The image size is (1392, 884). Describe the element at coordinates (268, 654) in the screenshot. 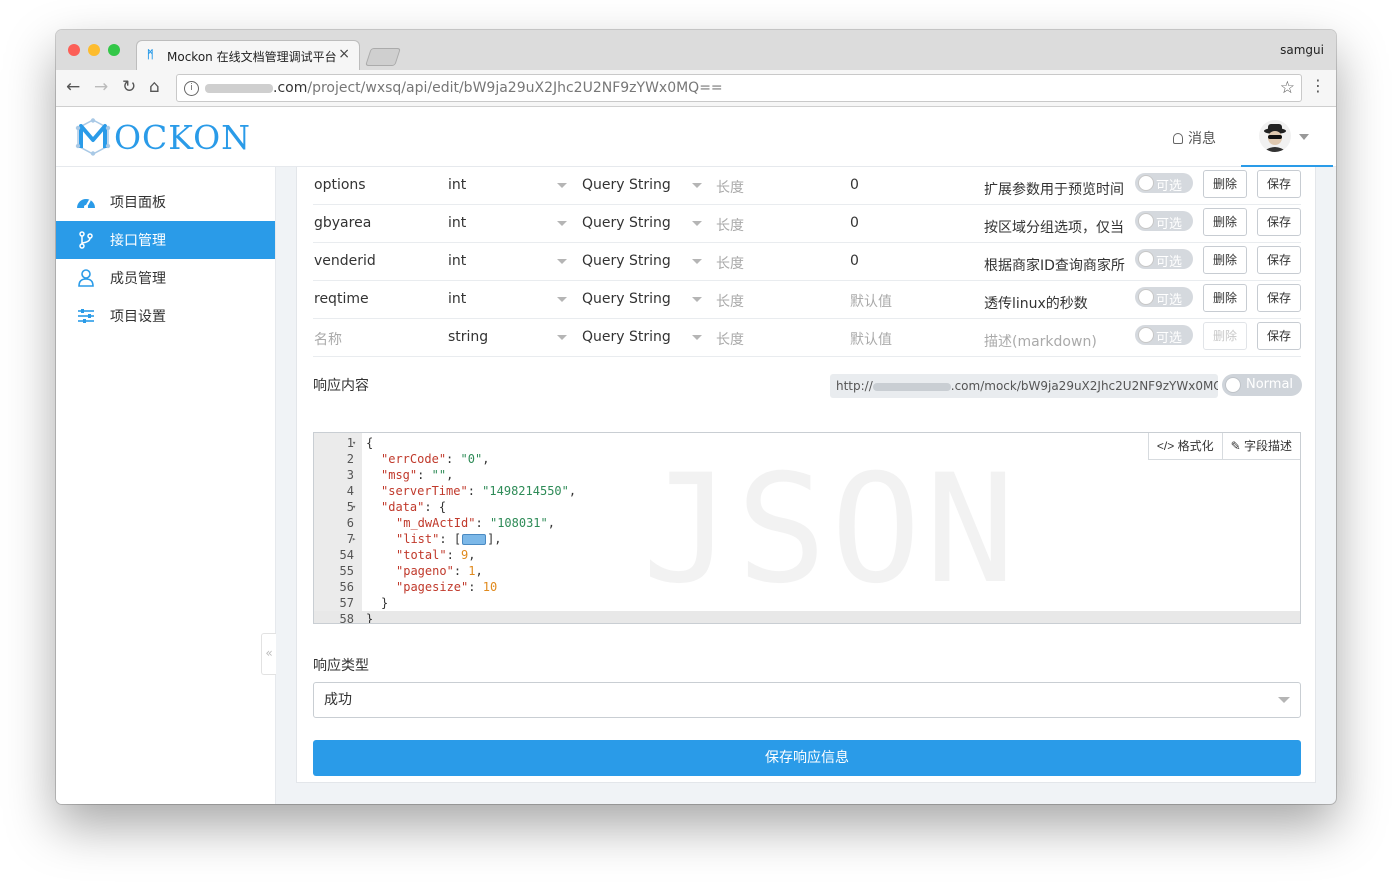

I see `sidebar-collapse-button: «` at that location.